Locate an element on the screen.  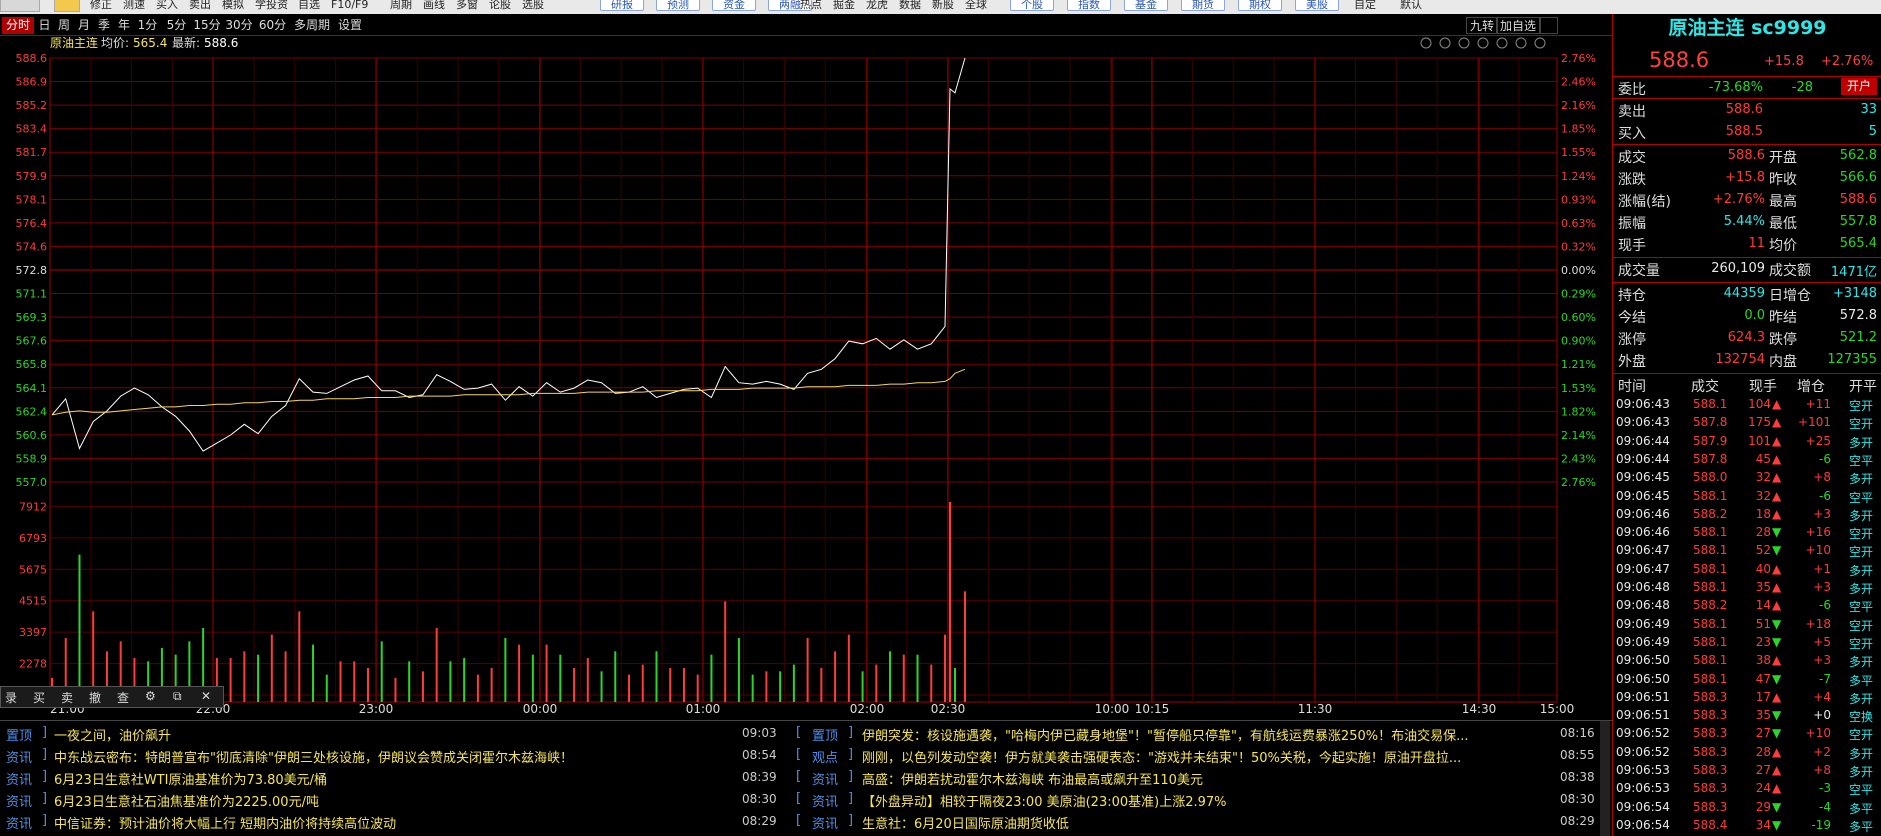
close-icon: ✕ is located at coordinates (206, 696).